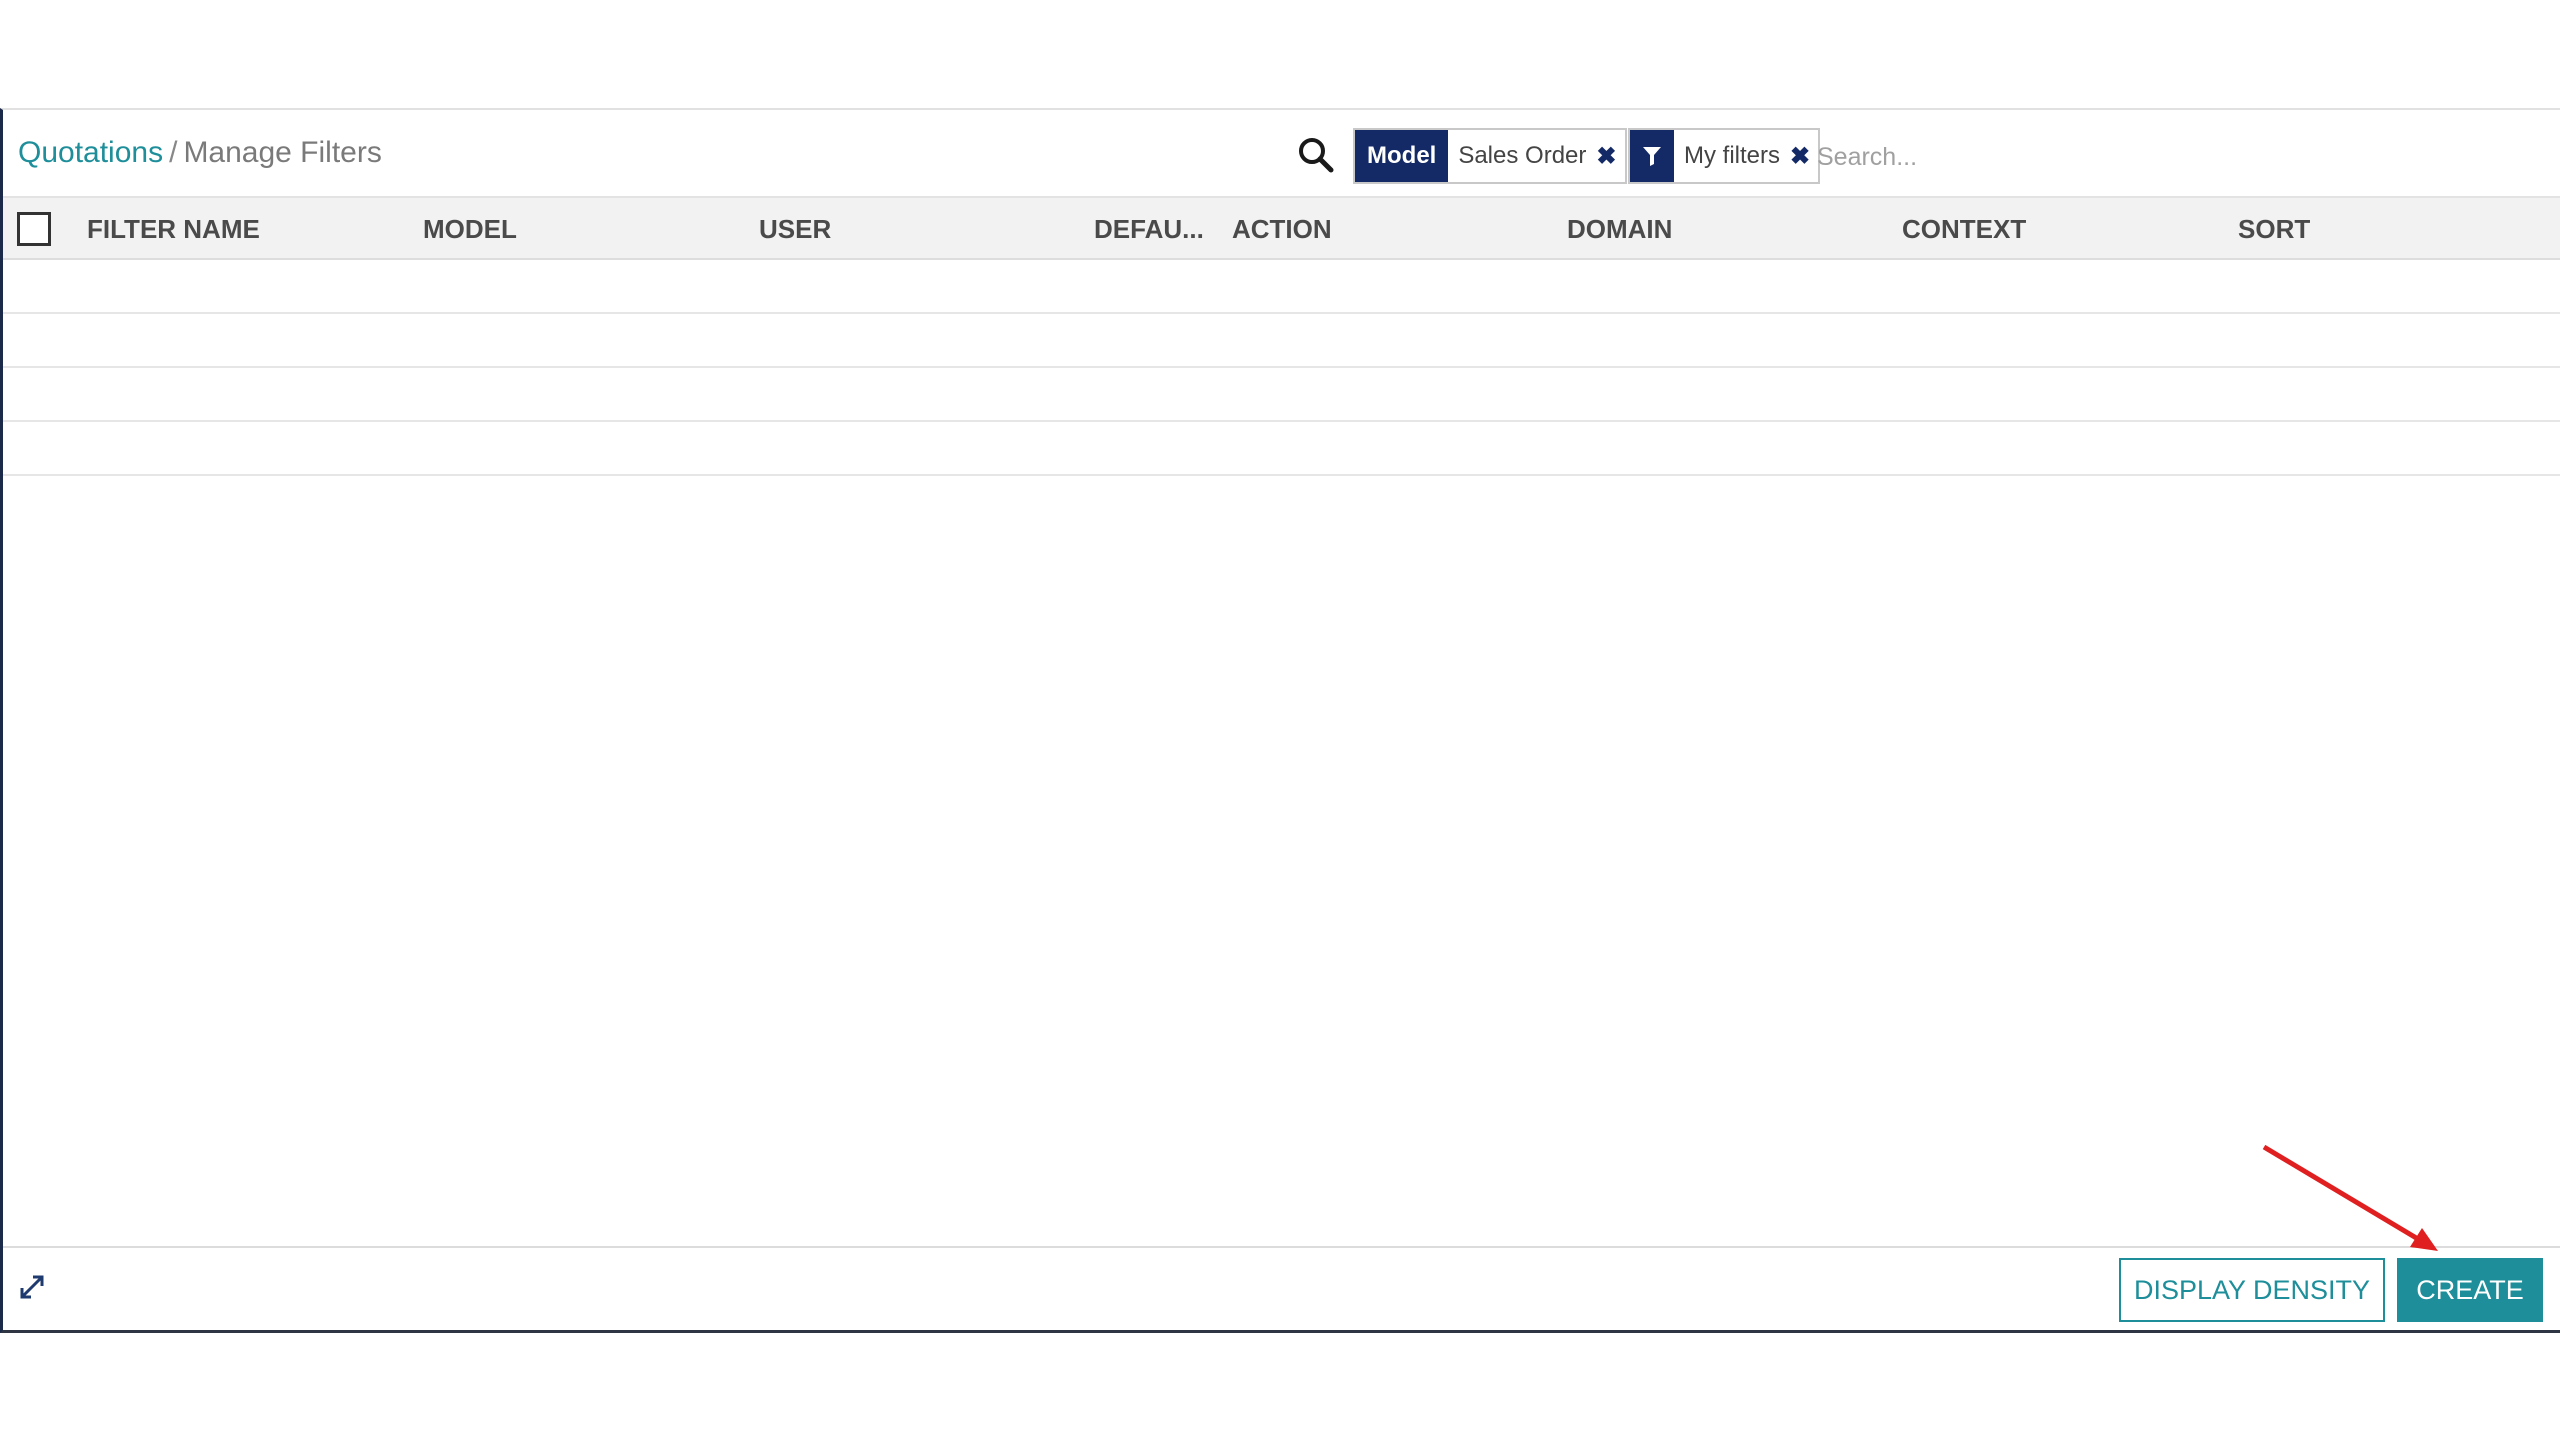 Image resolution: width=2560 pixels, height=1440 pixels. Describe the element at coordinates (34, 229) in the screenshot. I see `select-all-checkbox` at that location.